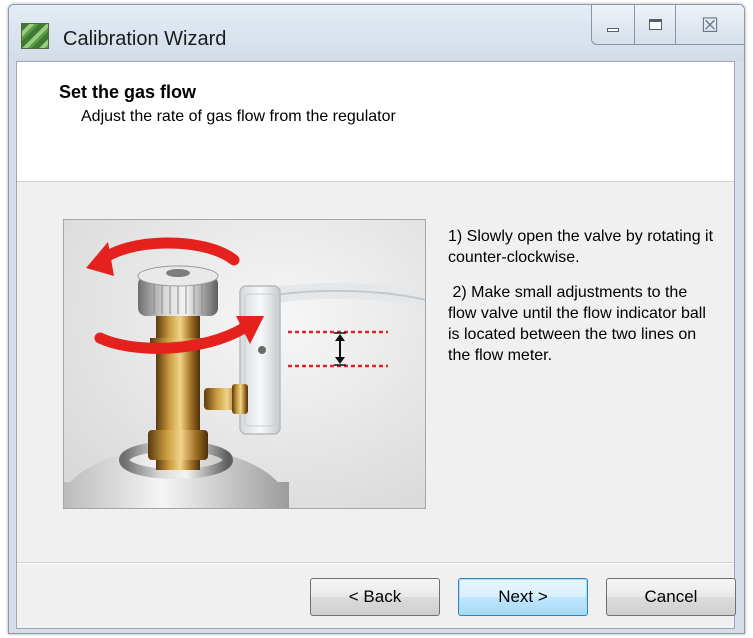 This screenshot has height=638, width=753. Describe the element at coordinates (145, 39) in the screenshot. I see `window-title: Calibration Wizard` at that location.